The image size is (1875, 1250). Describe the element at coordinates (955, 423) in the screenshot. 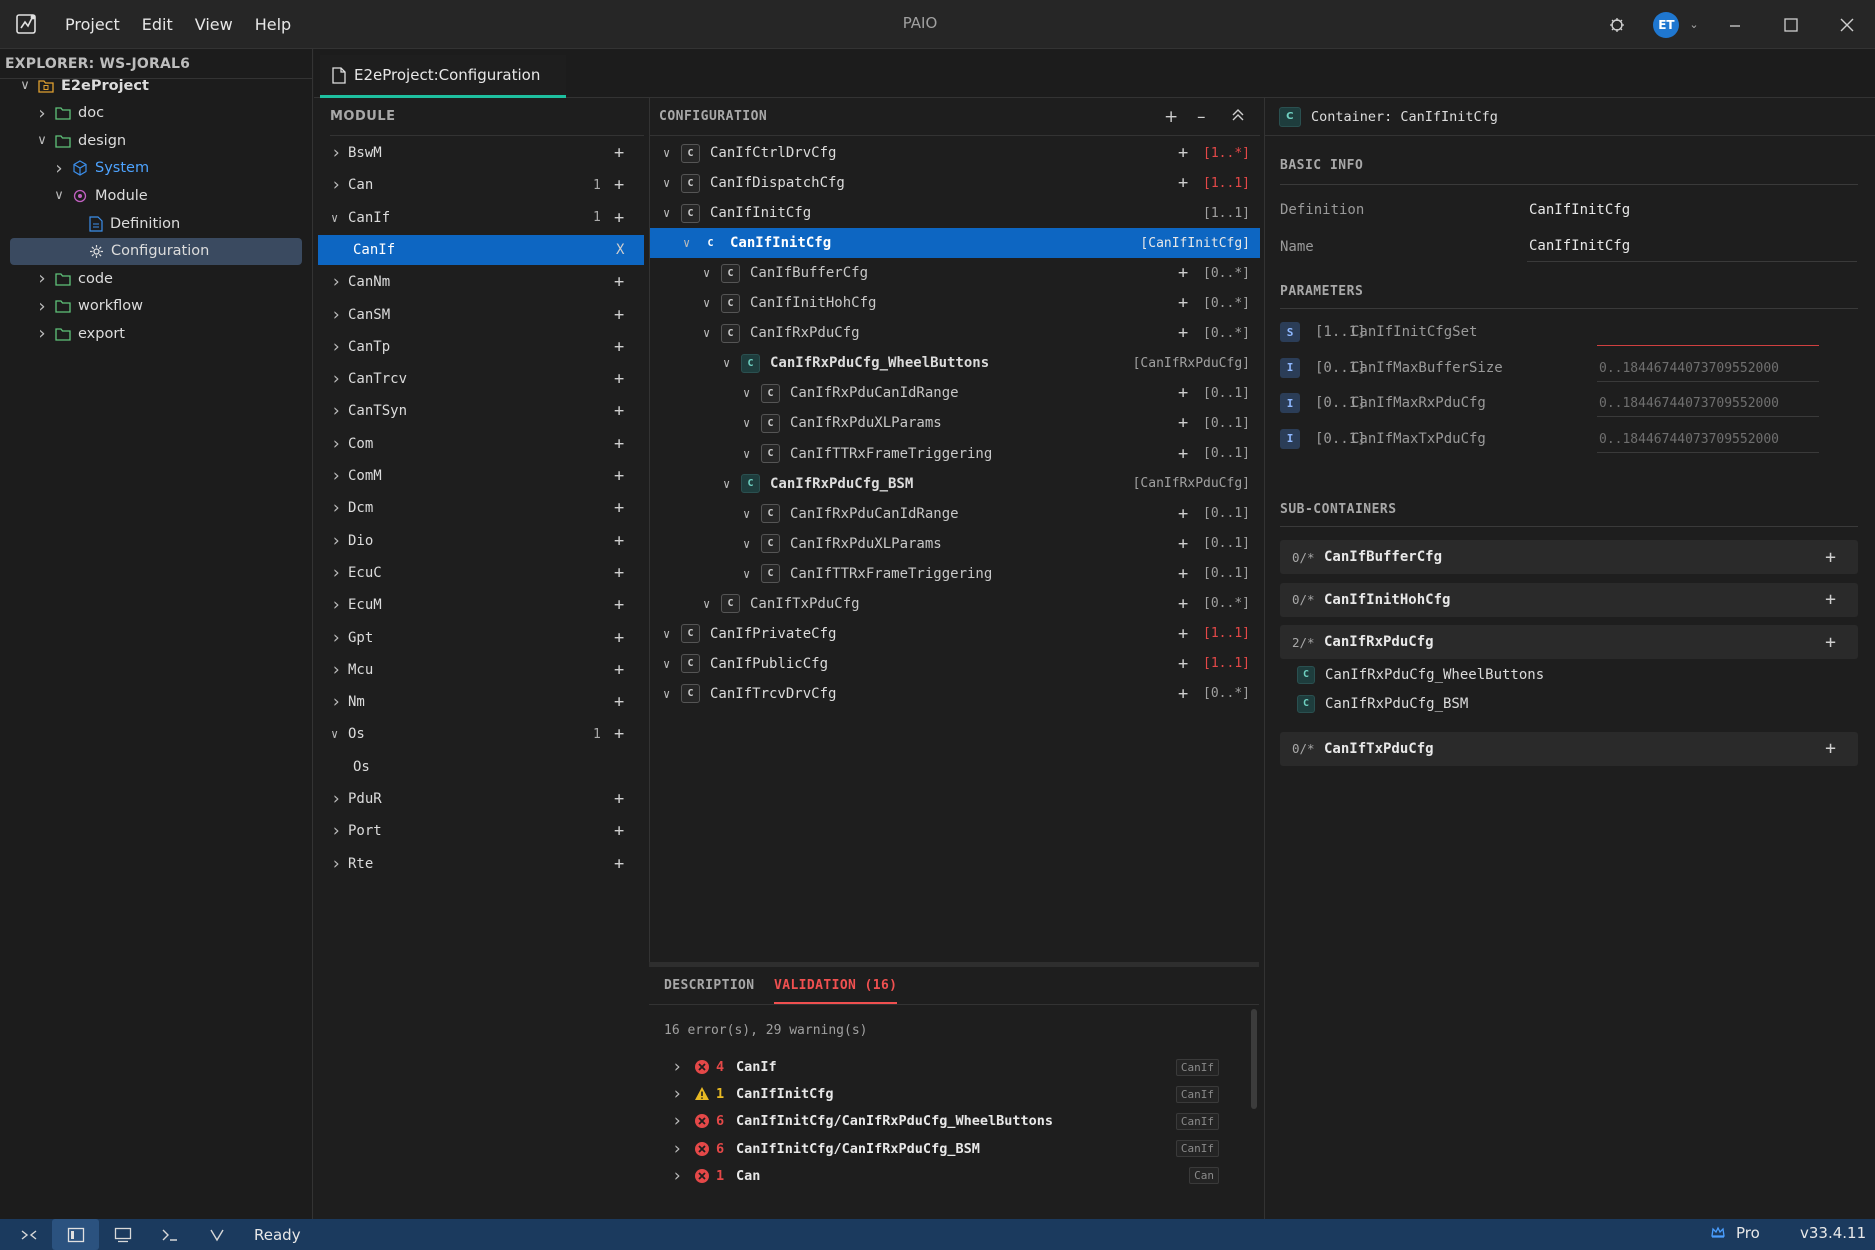

I see `config-item-canifrxpduxlparams: ∨ C CanIfRxPduXLParams + [0..1]` at that location.